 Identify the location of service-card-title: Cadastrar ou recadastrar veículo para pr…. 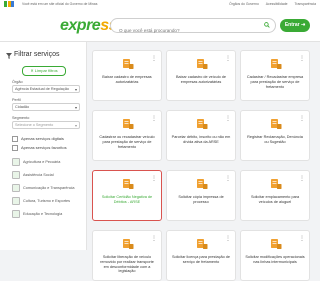
(127, 142).